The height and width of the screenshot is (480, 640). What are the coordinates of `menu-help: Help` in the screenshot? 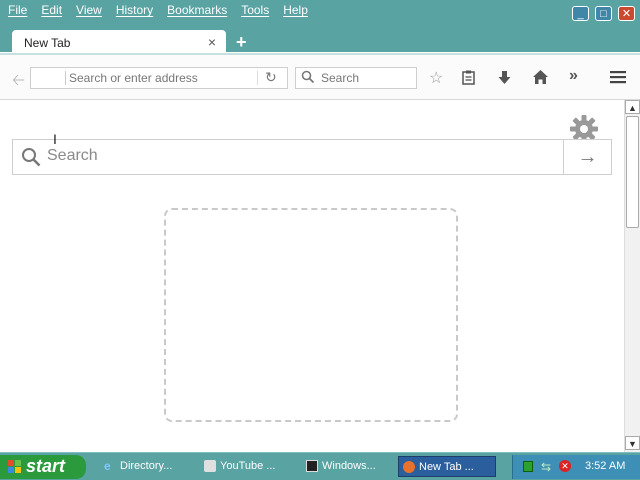 It's located at (295, 10).